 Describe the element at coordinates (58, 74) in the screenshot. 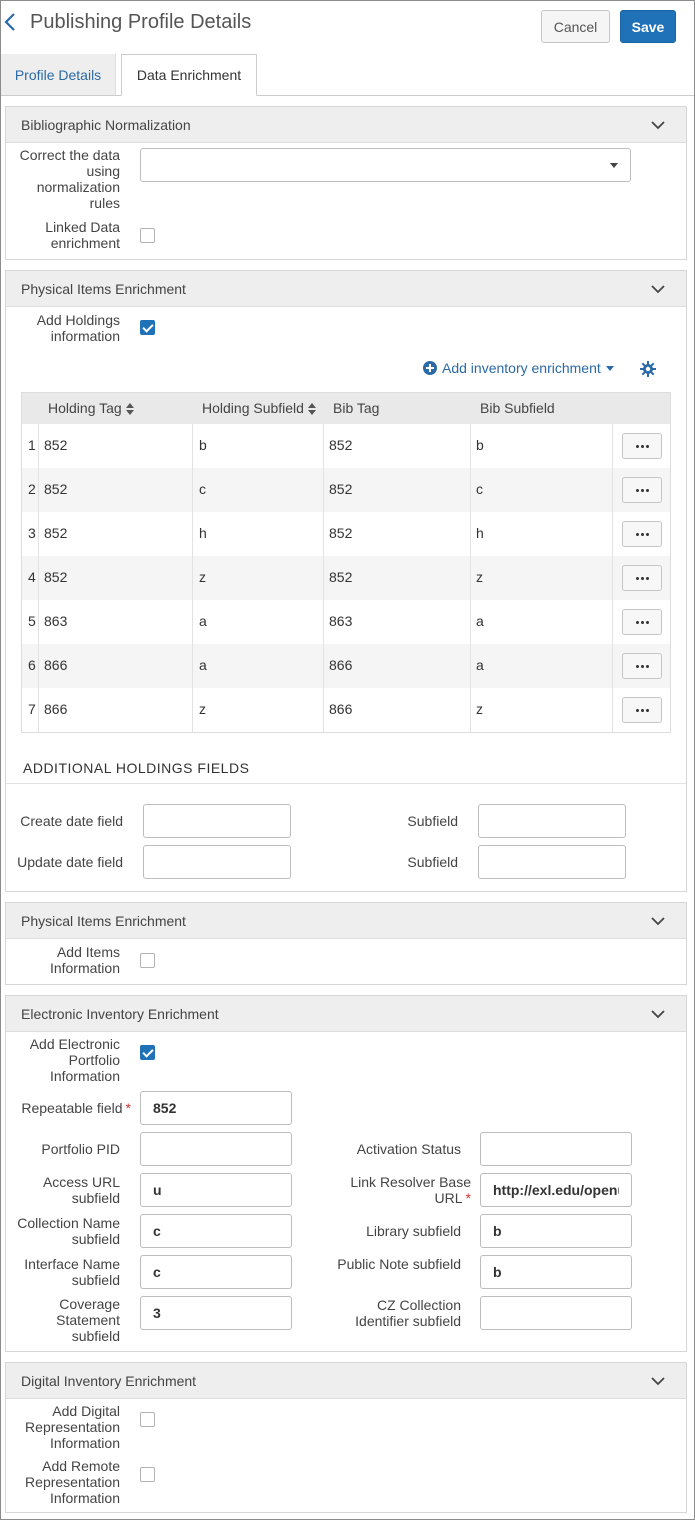

I see `tab-profile-details: Profile Details` at that location.